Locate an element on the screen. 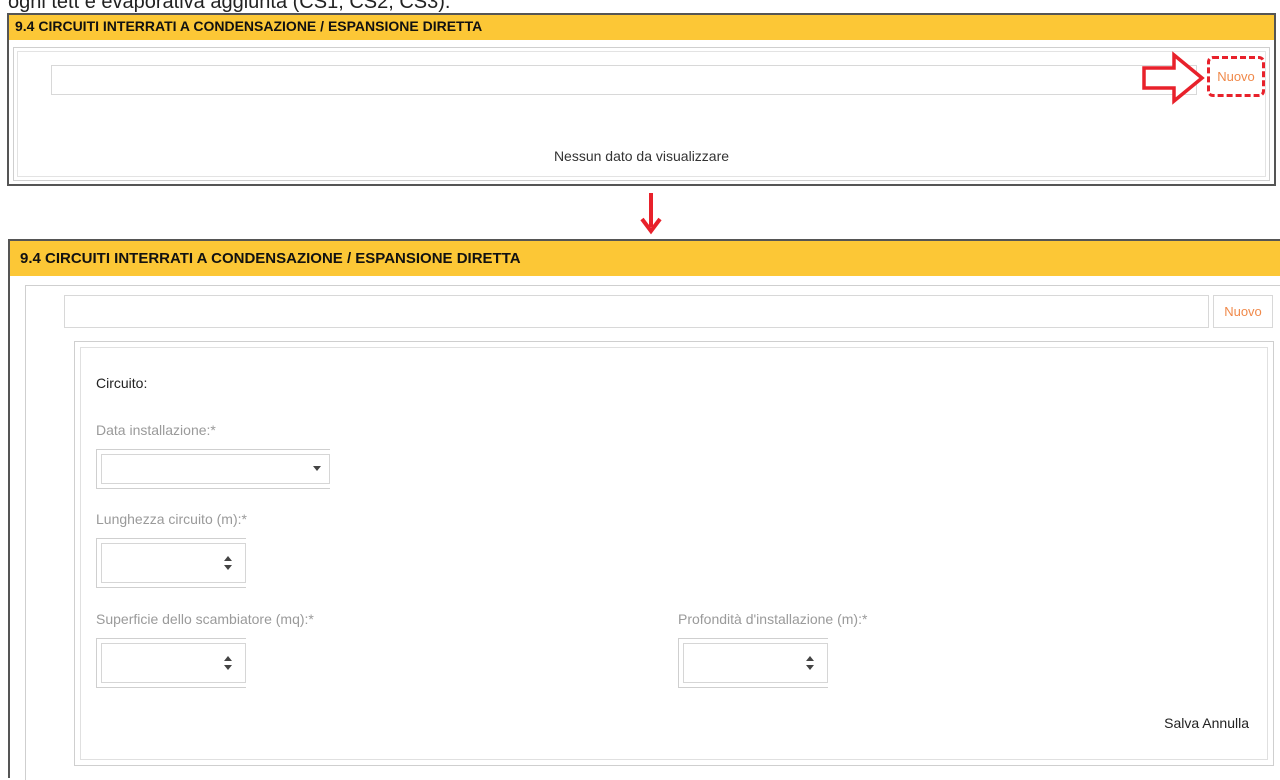 This screenshot has width=1280, height=780. cancel-button: Annulla is located at coordinates (1225, 723).